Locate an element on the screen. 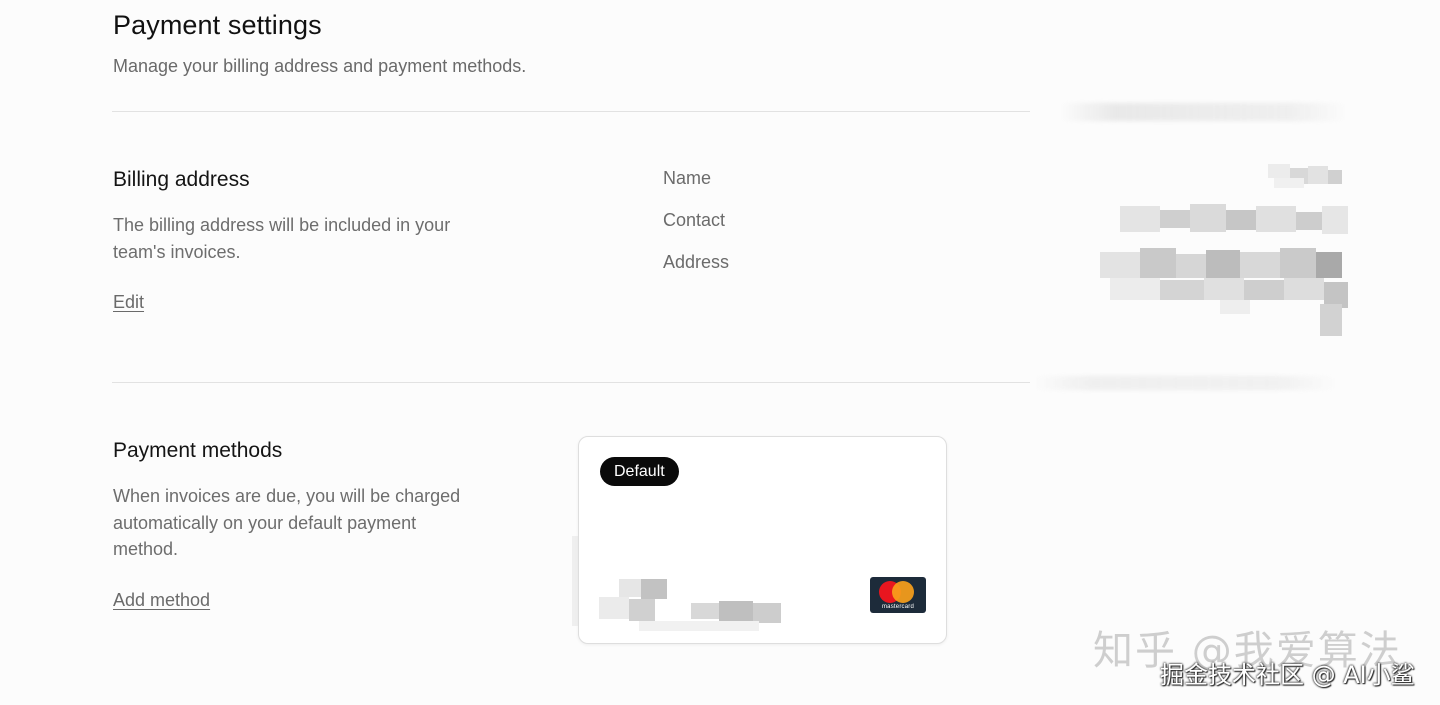  watermark-juejin: 掘金技术社区 @ AI小鲨 is located at coordinates (1287, 675).